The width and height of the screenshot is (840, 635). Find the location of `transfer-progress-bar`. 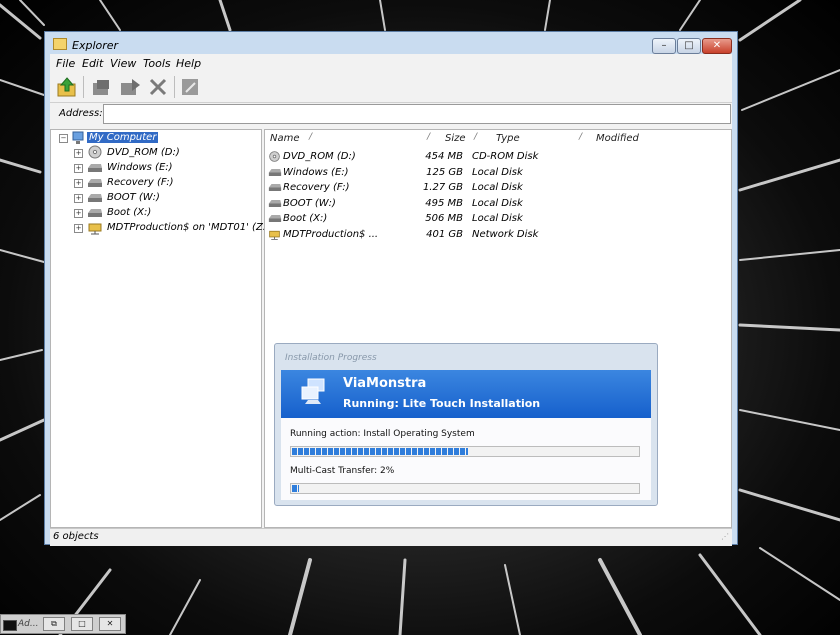

transfer-progress-bar is located at coordinates (465, 488).